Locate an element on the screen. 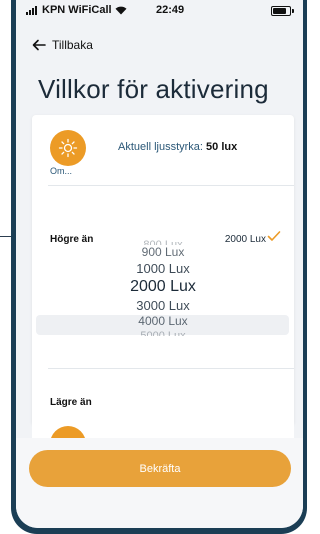 The height and width of the screenshot is (534, 320). picker-option: 5000 Lux is located at coordinates (163, 333).